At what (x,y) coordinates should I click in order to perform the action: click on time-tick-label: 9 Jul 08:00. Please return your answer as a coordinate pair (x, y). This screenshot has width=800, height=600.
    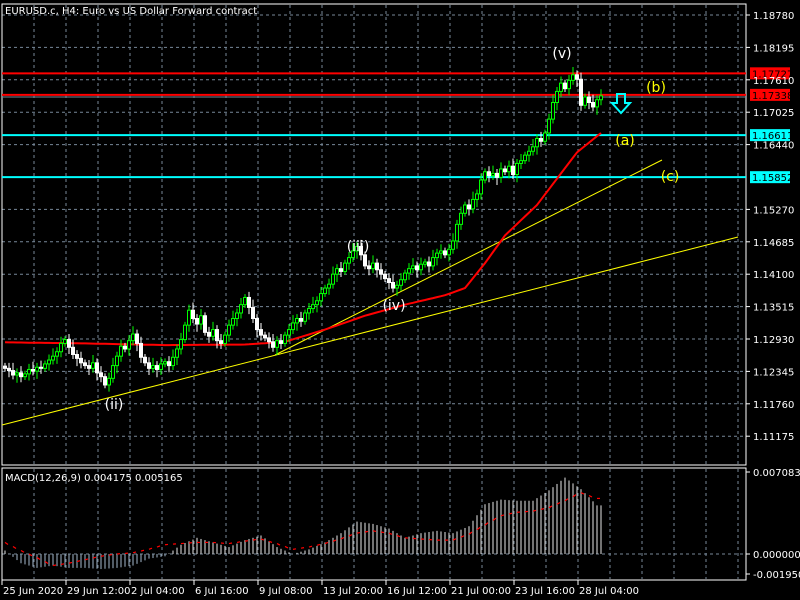
    Looking at the image, I should click on (286, 591).